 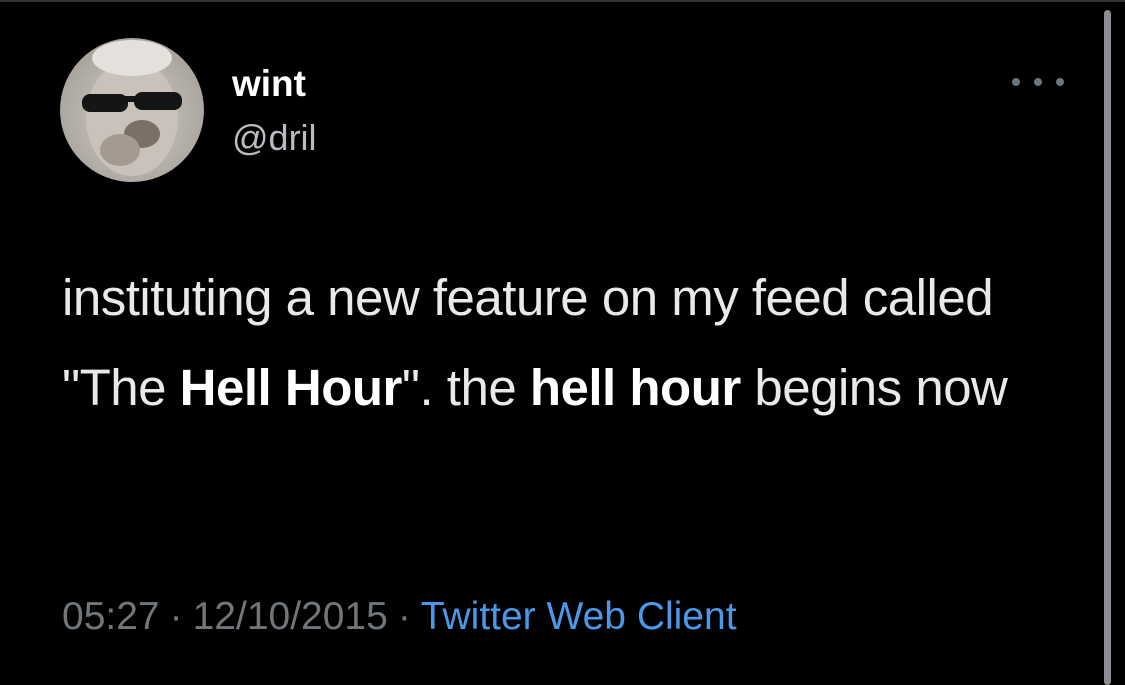 What do you see at coordinates (290, 616) in the screenshot?
I see `tweet-date: 12/10/2015` at bounding box center [290, 616].